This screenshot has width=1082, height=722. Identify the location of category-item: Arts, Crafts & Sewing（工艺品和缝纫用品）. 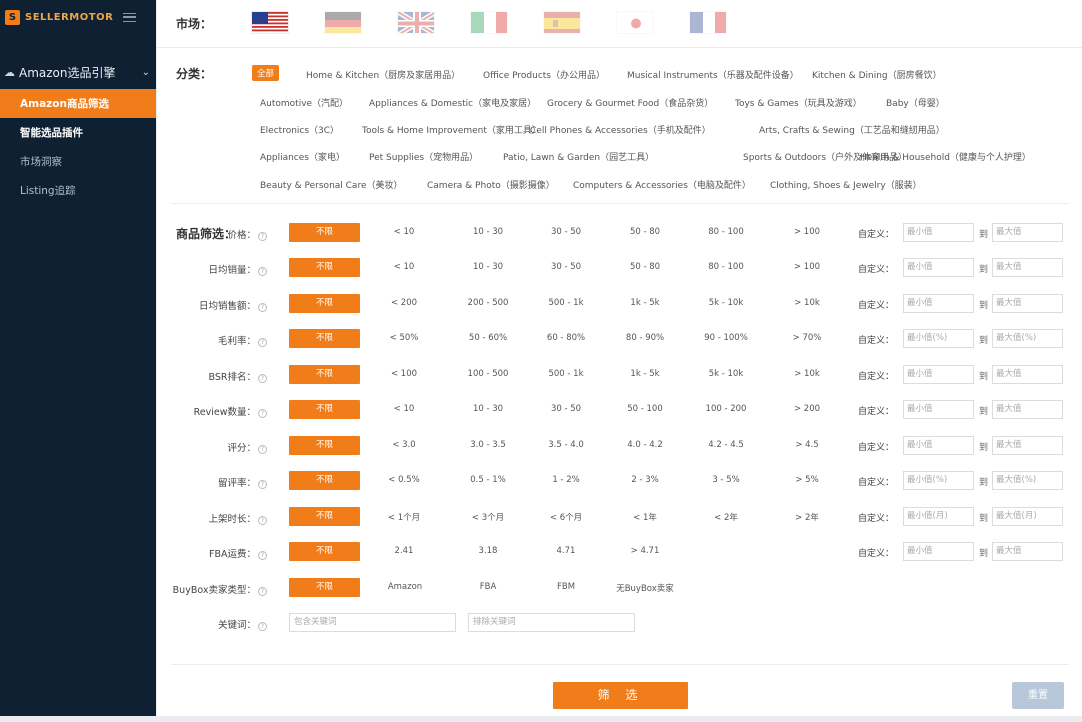
(852, 129).